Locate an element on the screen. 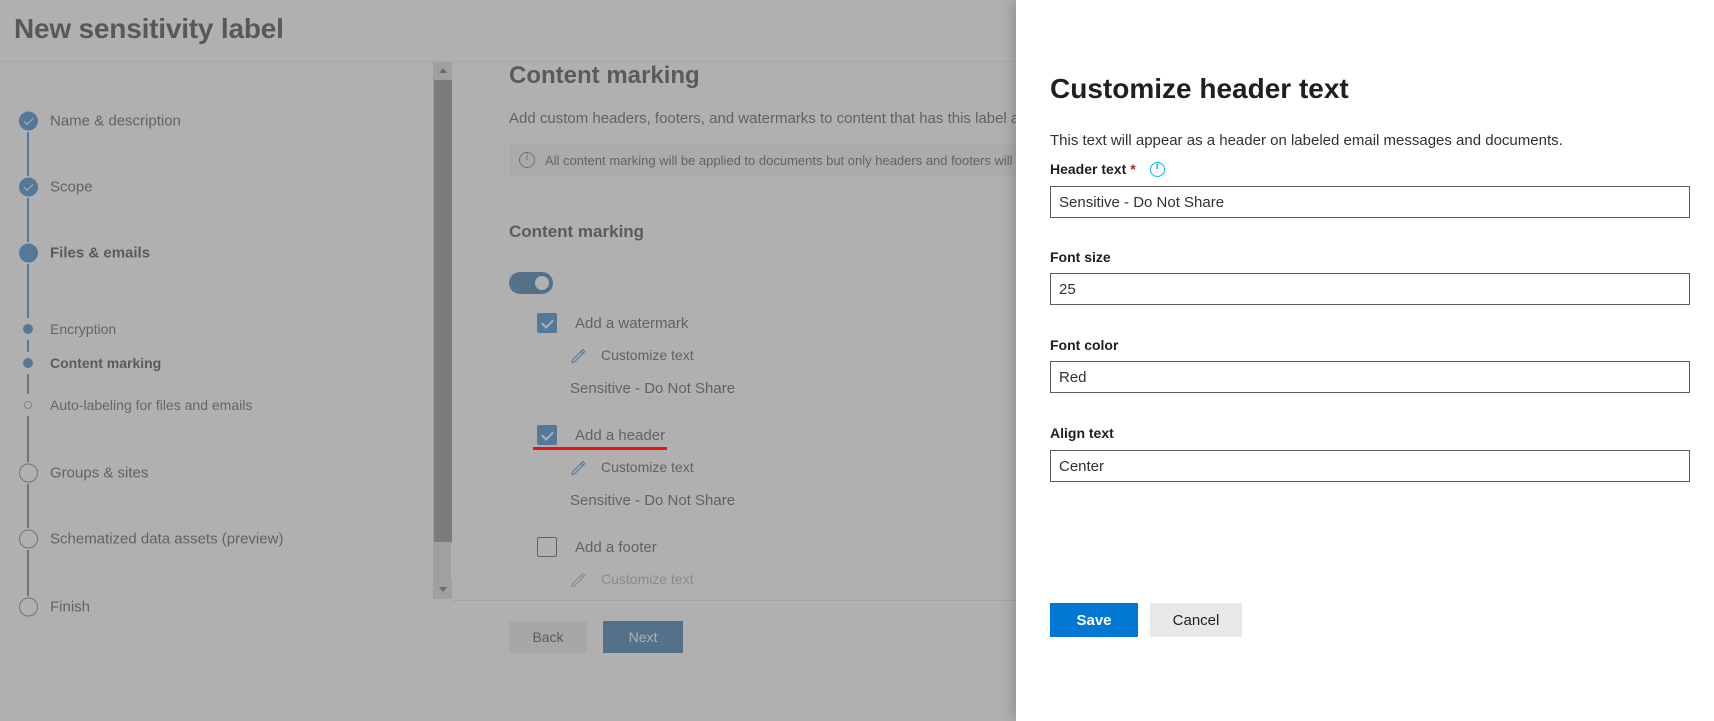 The image size is (1714, 721). step-label: Groups & sites is located at coordinates (99, 473).